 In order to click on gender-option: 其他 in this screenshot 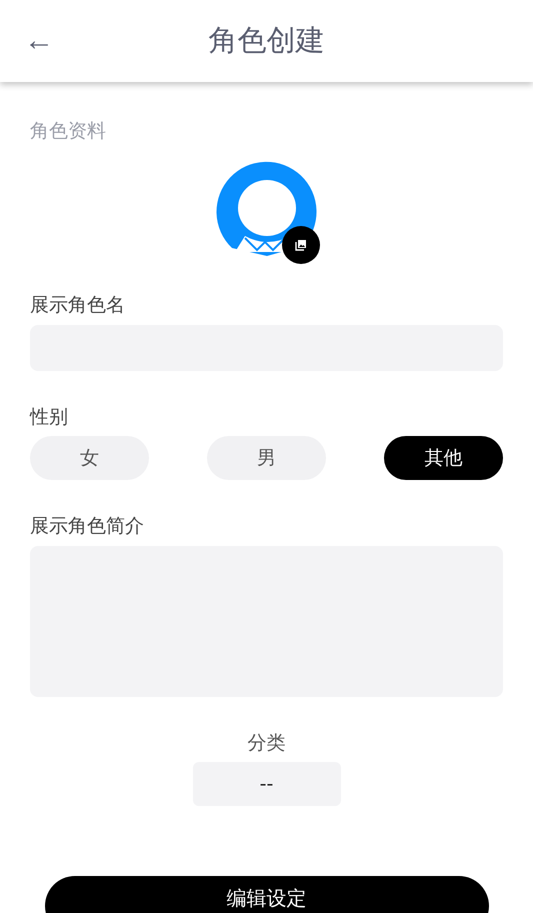, I will do `click(443, 458)`.